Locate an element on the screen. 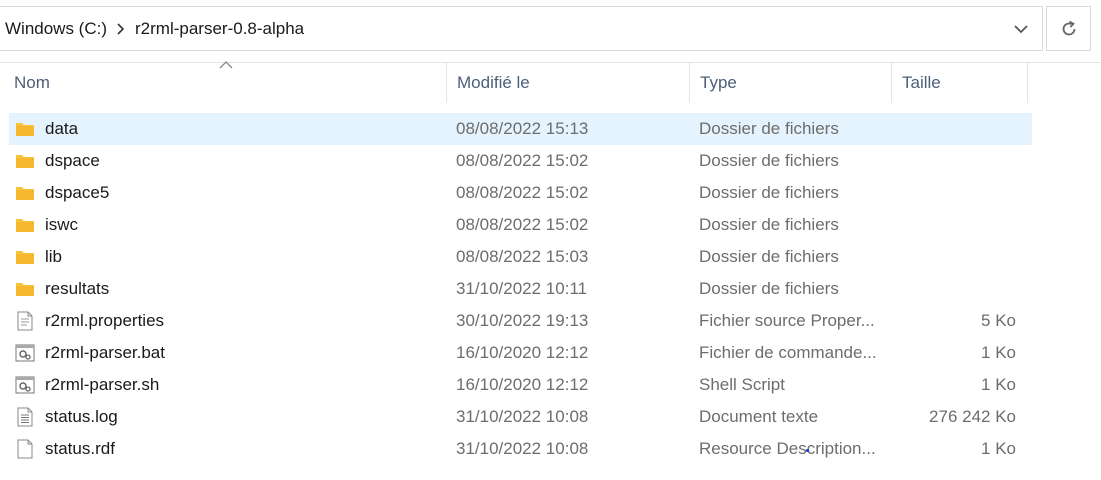 This screenshot has width=1101, height=480. column-header-modified: Modifié le is located at coordinates (568, 83).